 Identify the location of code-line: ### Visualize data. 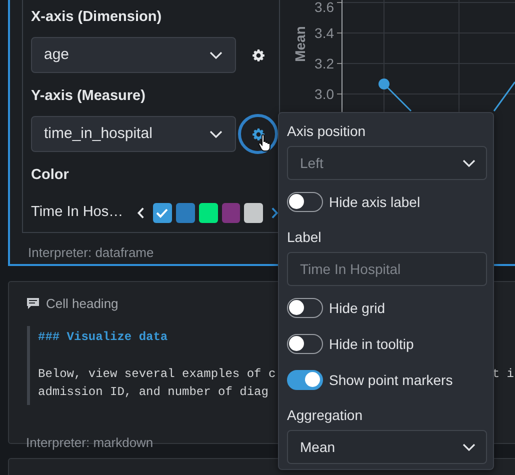
(103, 337).